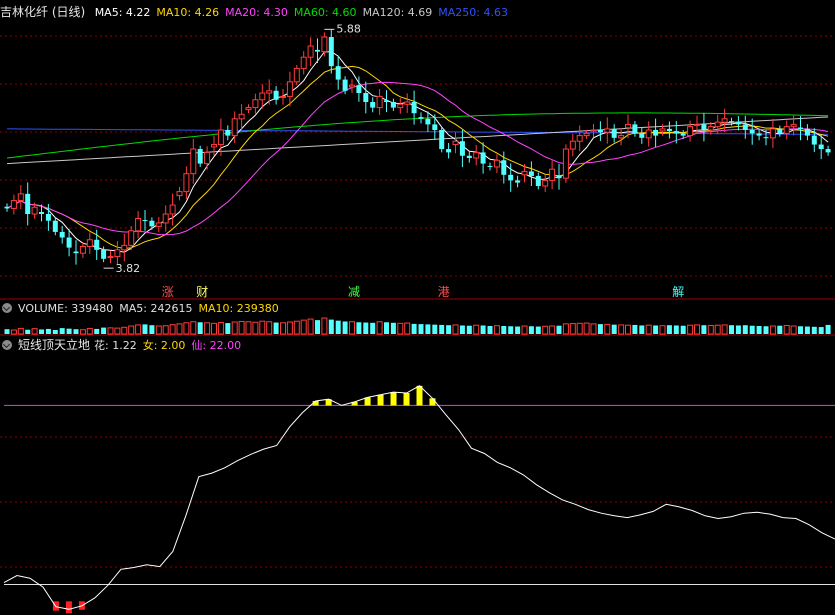 This screenshot has height=615, width=835. I want to click on stock-title: 吉林化纤 (日线), so click(43, 12).